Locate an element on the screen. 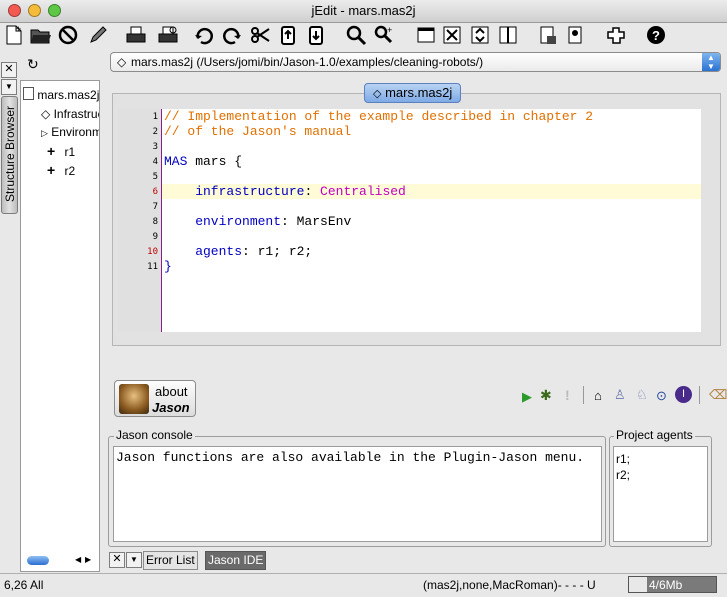 This screenshot has height=597, width=727. tree-item-label: r1 is located at coordinates (70, 152).